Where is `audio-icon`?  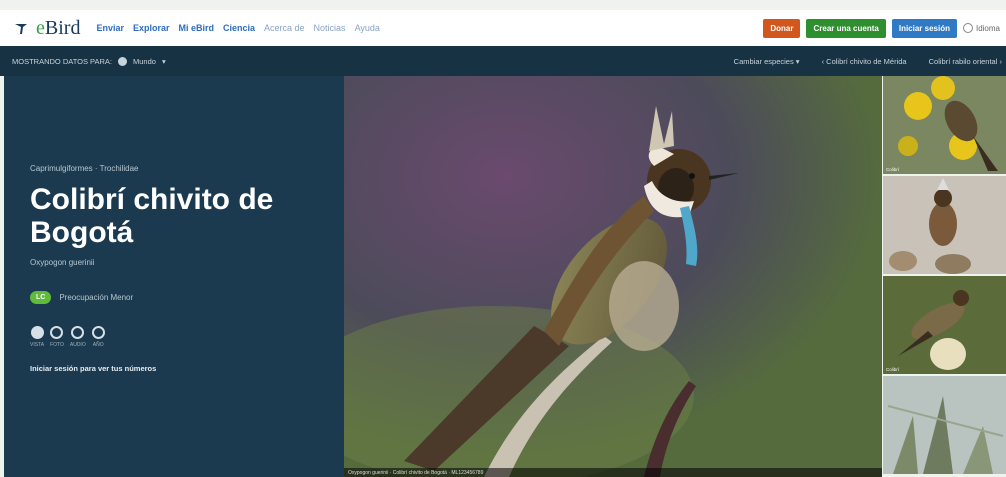 audio-icon is located at coordinates (78, 332).